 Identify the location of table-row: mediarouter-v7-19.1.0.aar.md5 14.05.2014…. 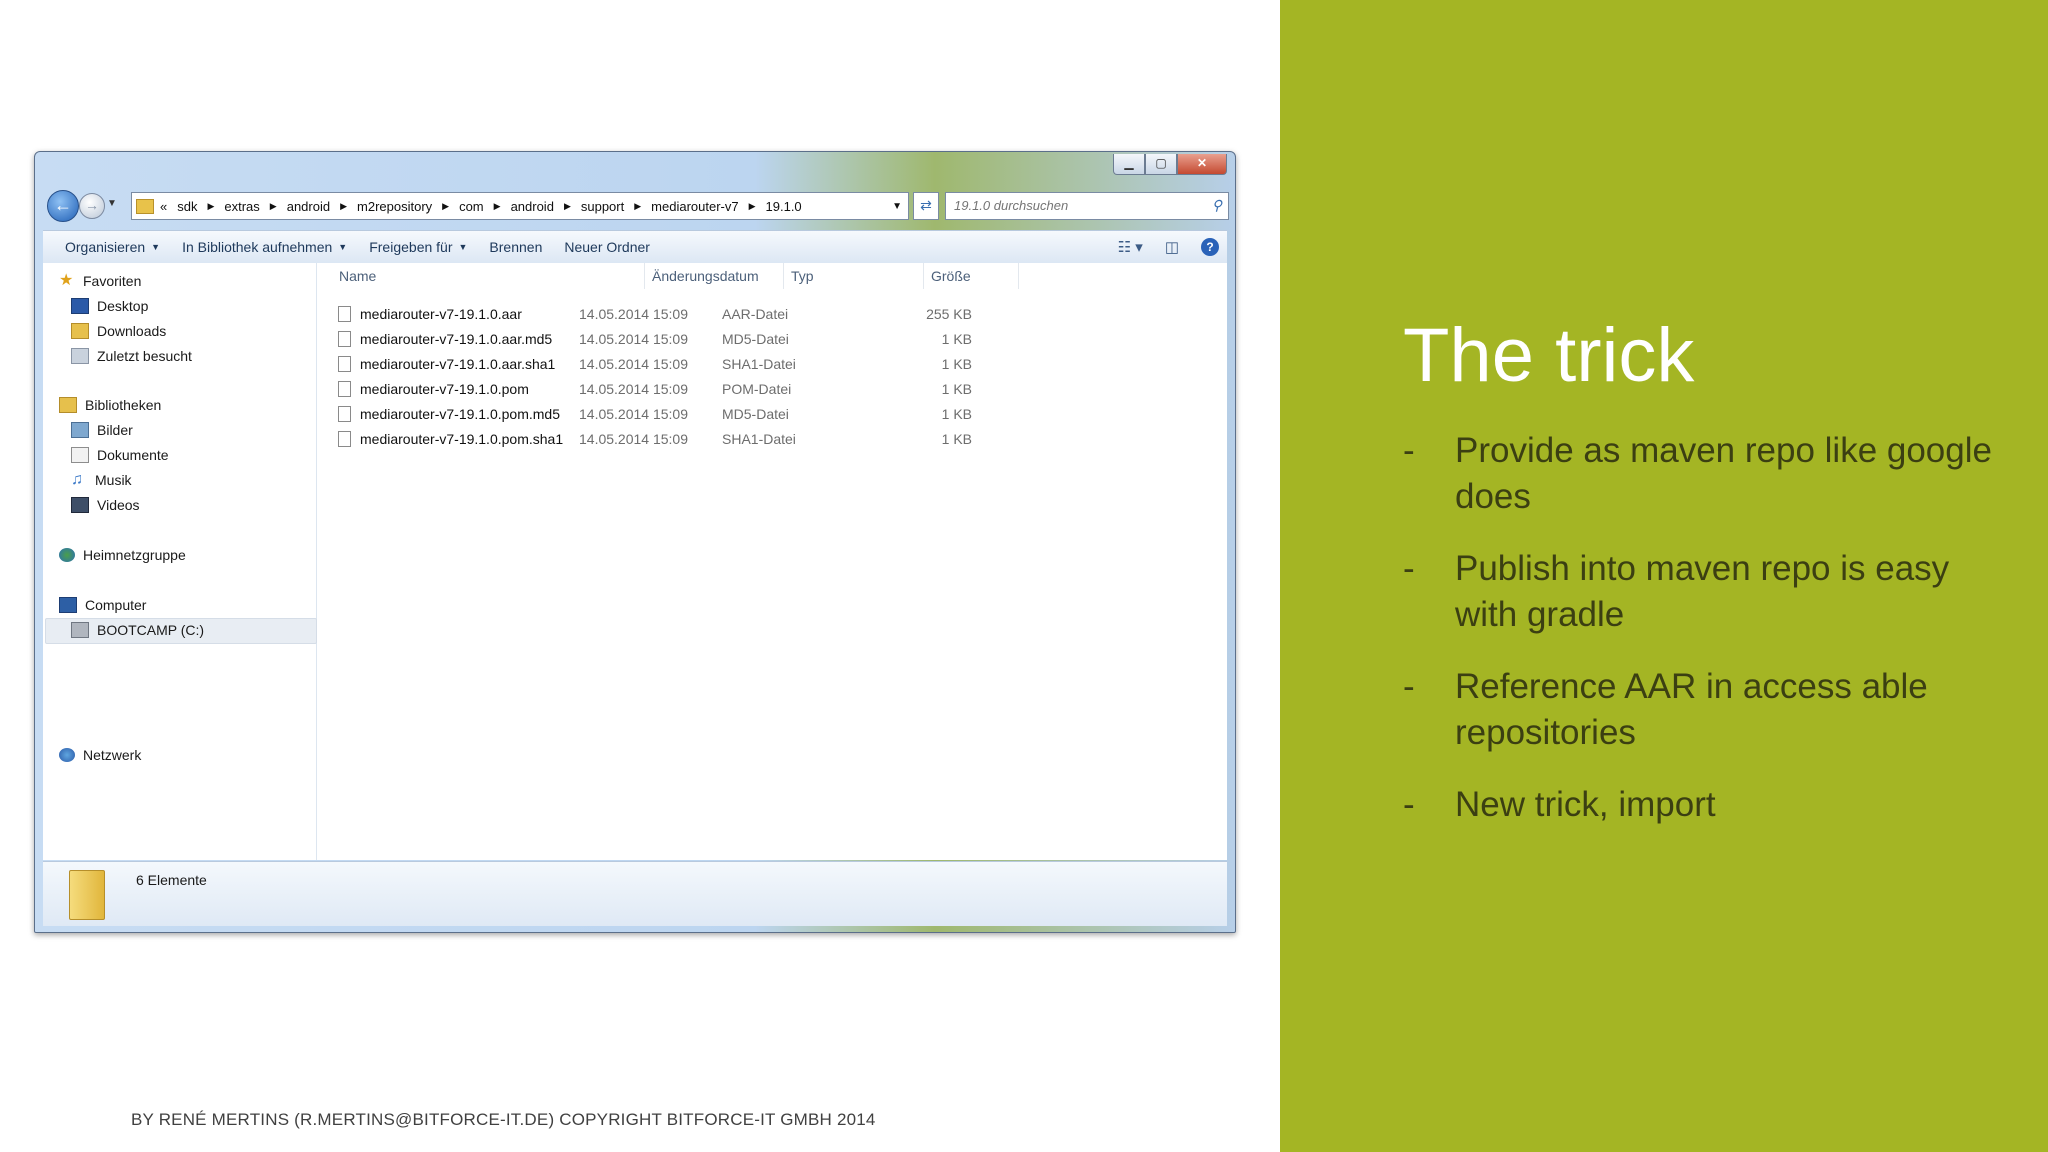
(772, 339).